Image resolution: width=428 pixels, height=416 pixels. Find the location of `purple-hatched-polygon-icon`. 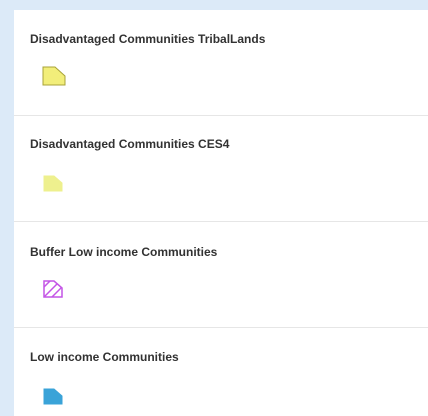

purple-hatched-polygon-icon is located at coordinates (53, 289).